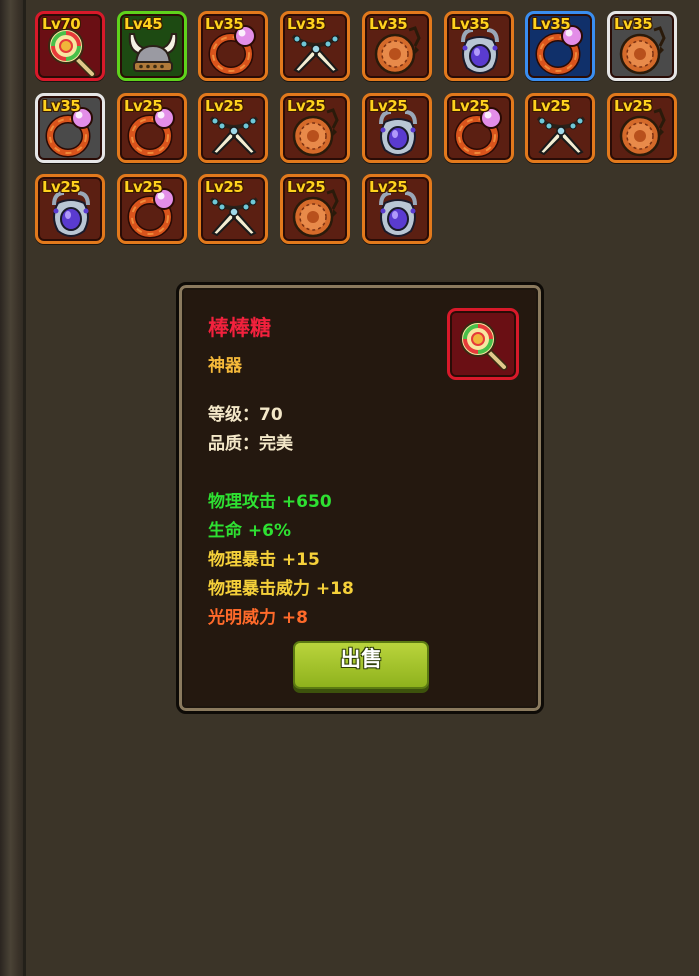 This screenshot has height=976, width=699. What do you see at coordinates (143, 24) in the screenshot?
I see `item-level-label: Lv45` at bounding box center [143, 24].